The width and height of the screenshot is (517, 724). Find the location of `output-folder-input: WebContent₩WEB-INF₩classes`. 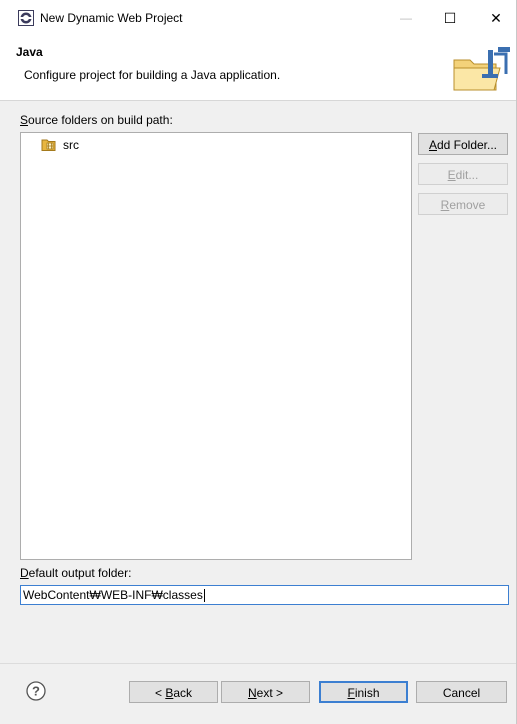

output-folder-input: WebContent₩WEB-INF₩classes is located at coordinates (264, 595).